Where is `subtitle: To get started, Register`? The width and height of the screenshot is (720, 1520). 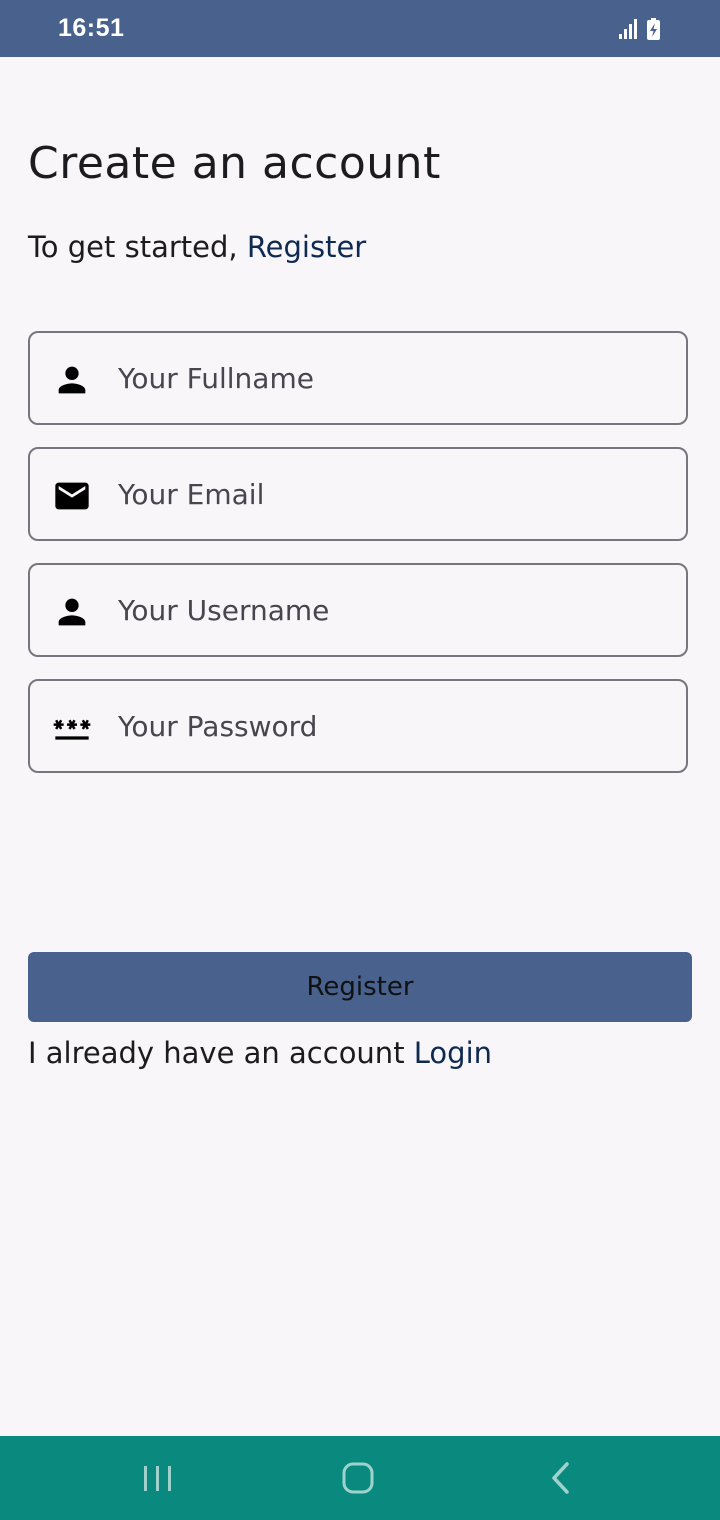 subtitle: To get started, Register is located at coordinates (197, 247).